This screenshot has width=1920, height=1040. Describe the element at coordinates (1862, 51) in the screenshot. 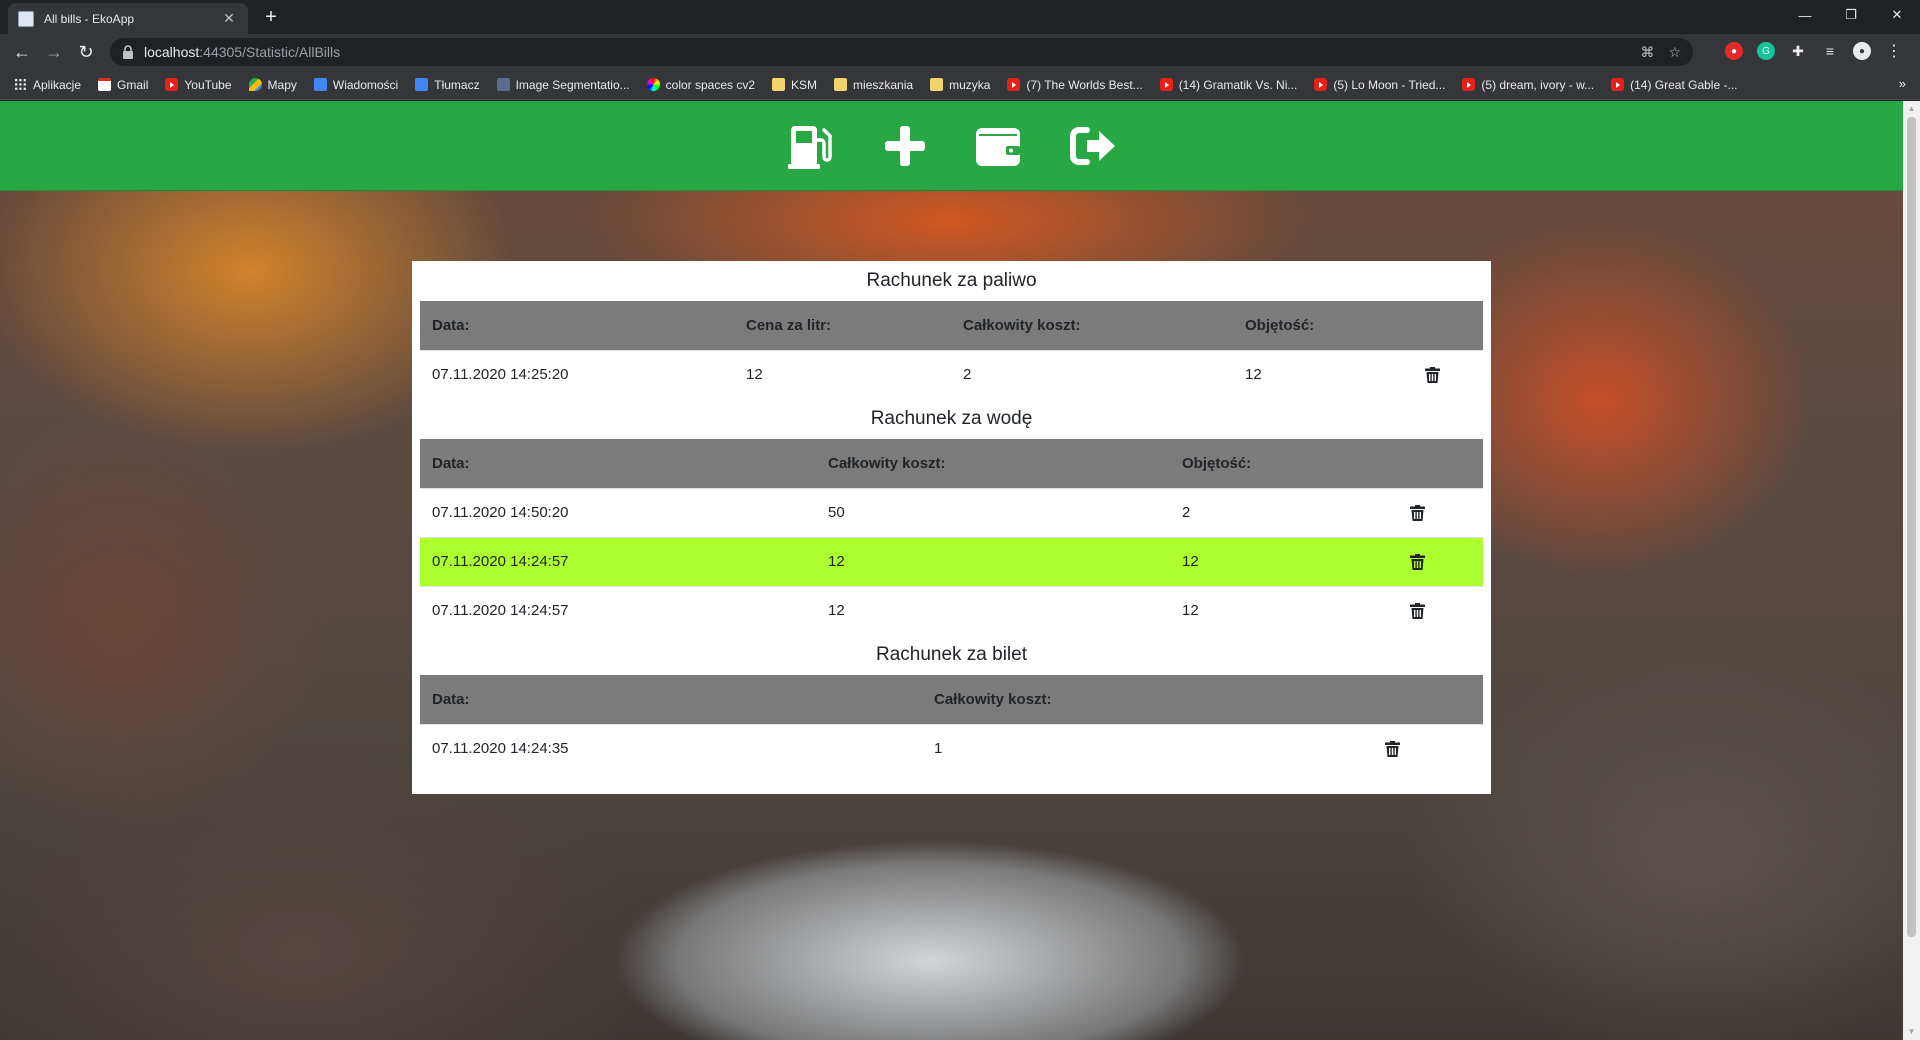

I see `profile-avatar-icon: ●` at that location.